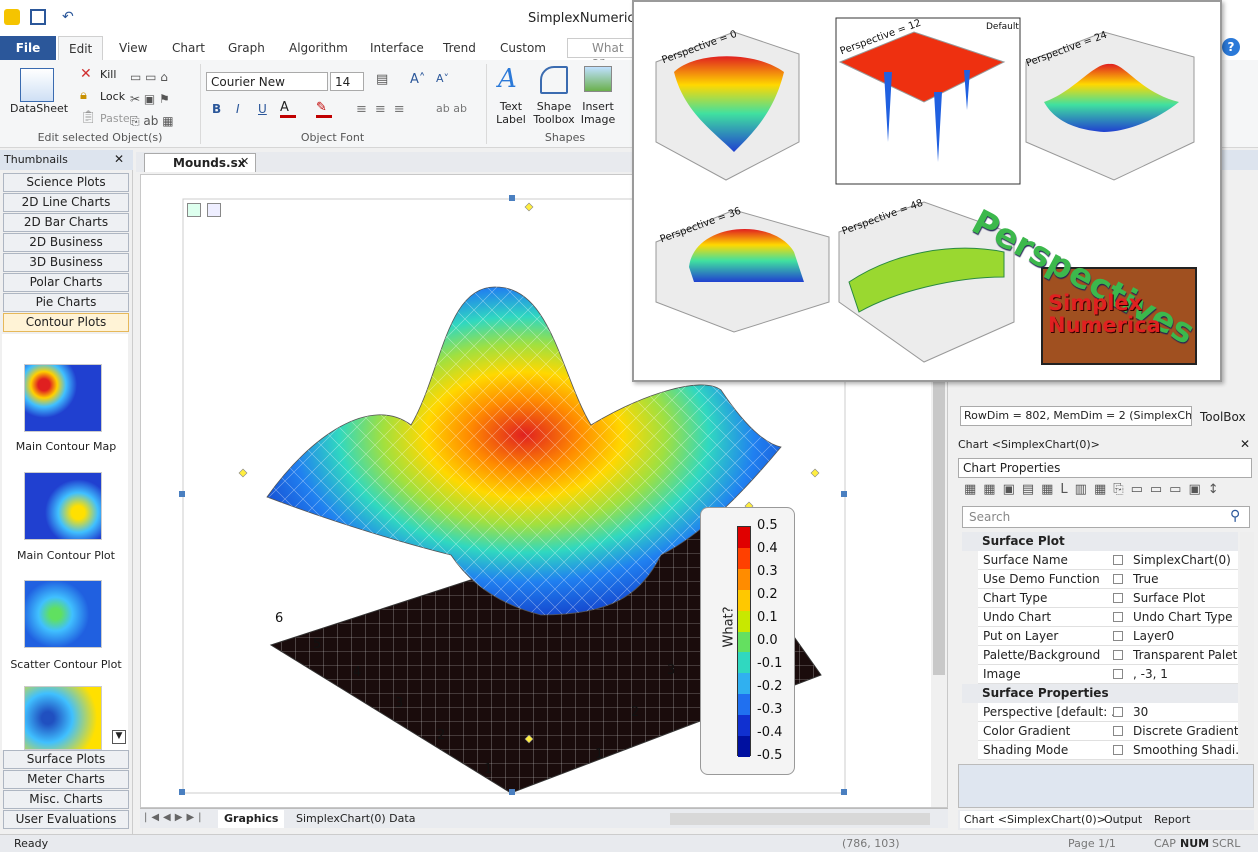 This screenshot has width=1258, height=852. What do you see at coordinates (1185, 617) in the screenshot?
I see `property-value: Undo Chart Type` at bounding box center [1185, 617].